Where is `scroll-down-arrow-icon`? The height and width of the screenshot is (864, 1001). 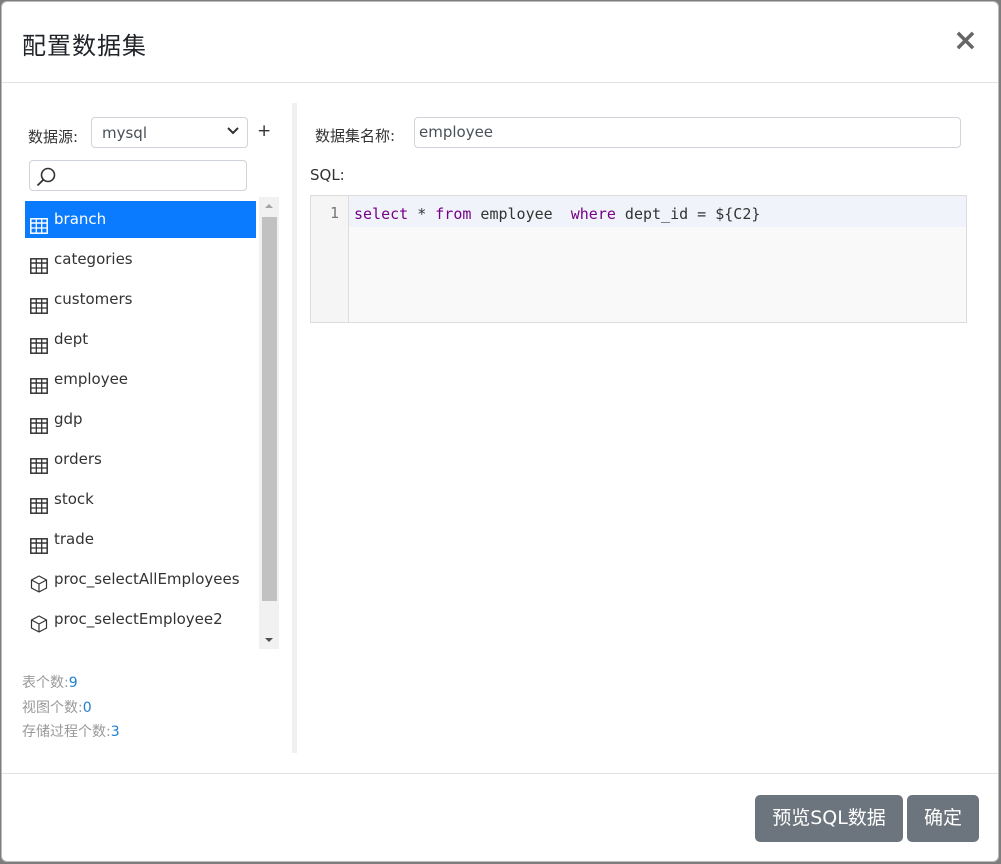 scroll-down-arrow-icon is located at coordinates (269, 640).